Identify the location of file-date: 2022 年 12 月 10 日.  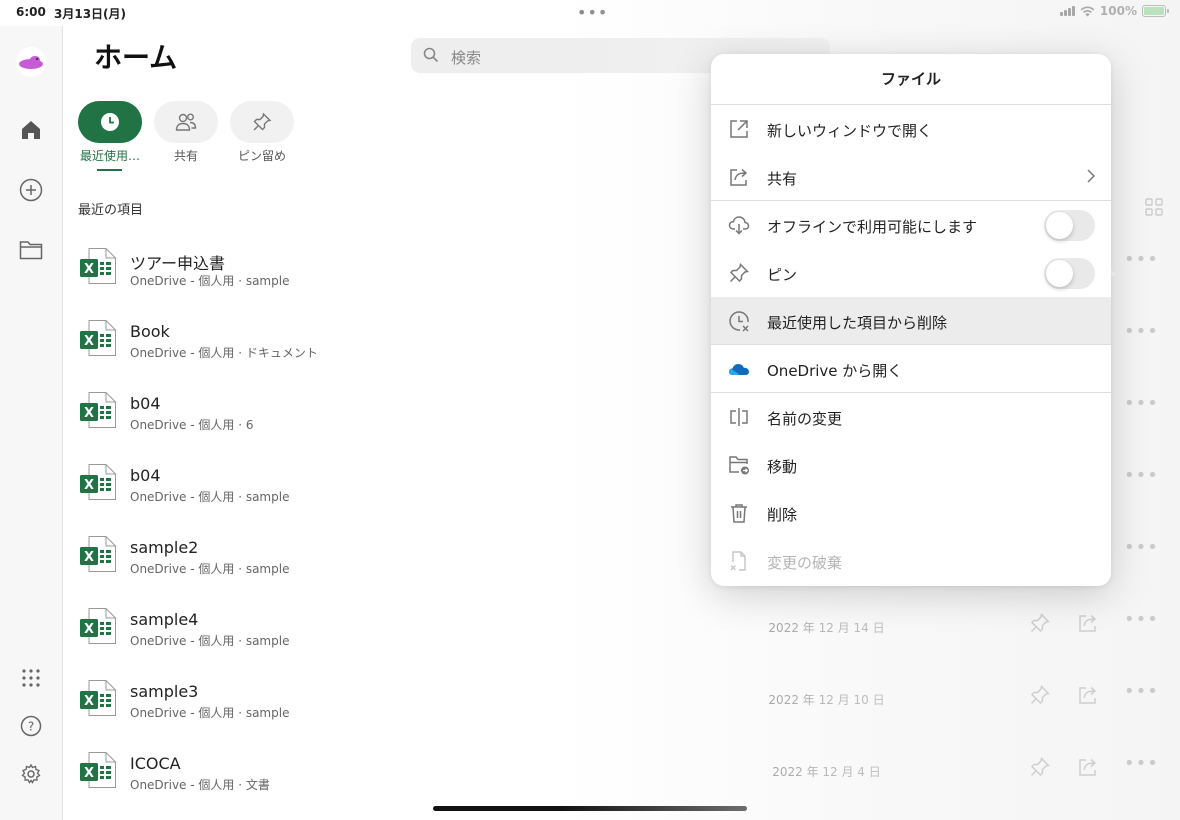
(826, 700).